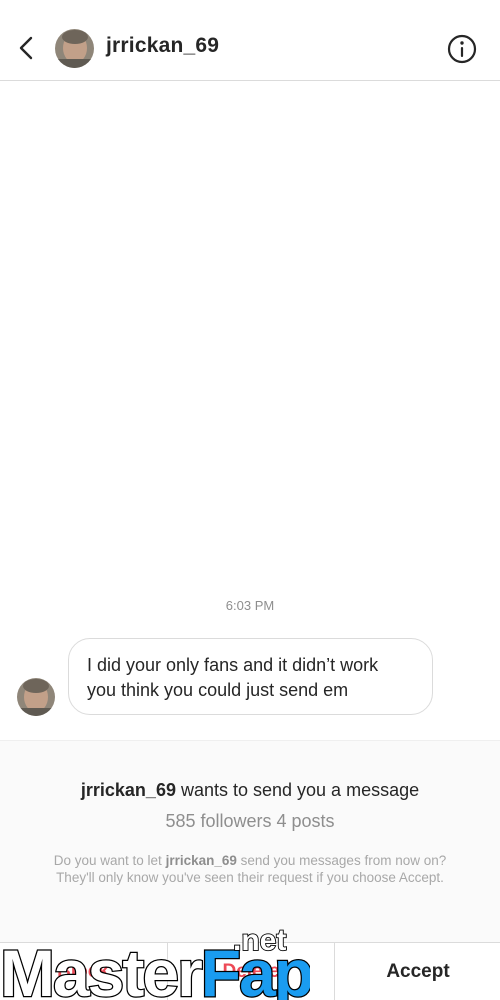  I want to click on request-stats: 585 followers 4 posts, so click(250, 821).